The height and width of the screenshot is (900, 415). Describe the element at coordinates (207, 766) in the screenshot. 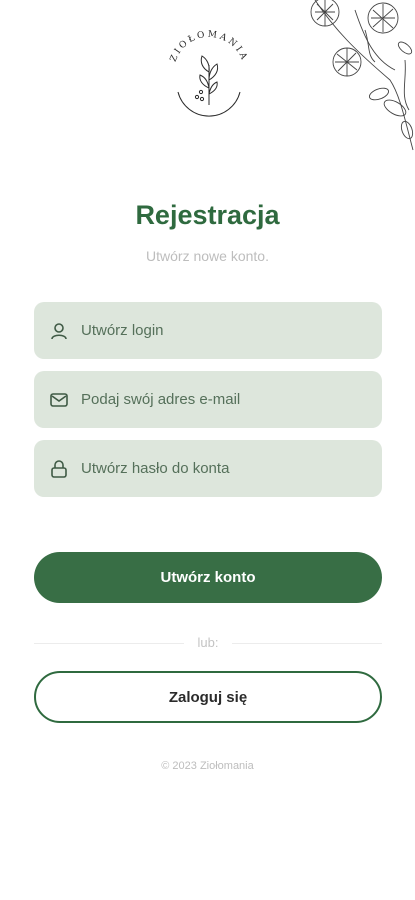

I see `footer-copyright: © 2023 Ziołomania` at that location.